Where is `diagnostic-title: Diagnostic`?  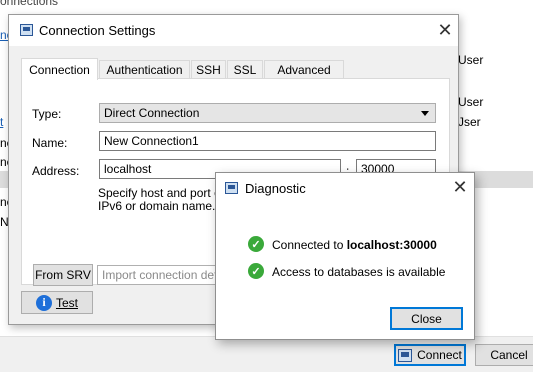
diagnostic-title: Diagnostic is located at coordinates (275, 188).